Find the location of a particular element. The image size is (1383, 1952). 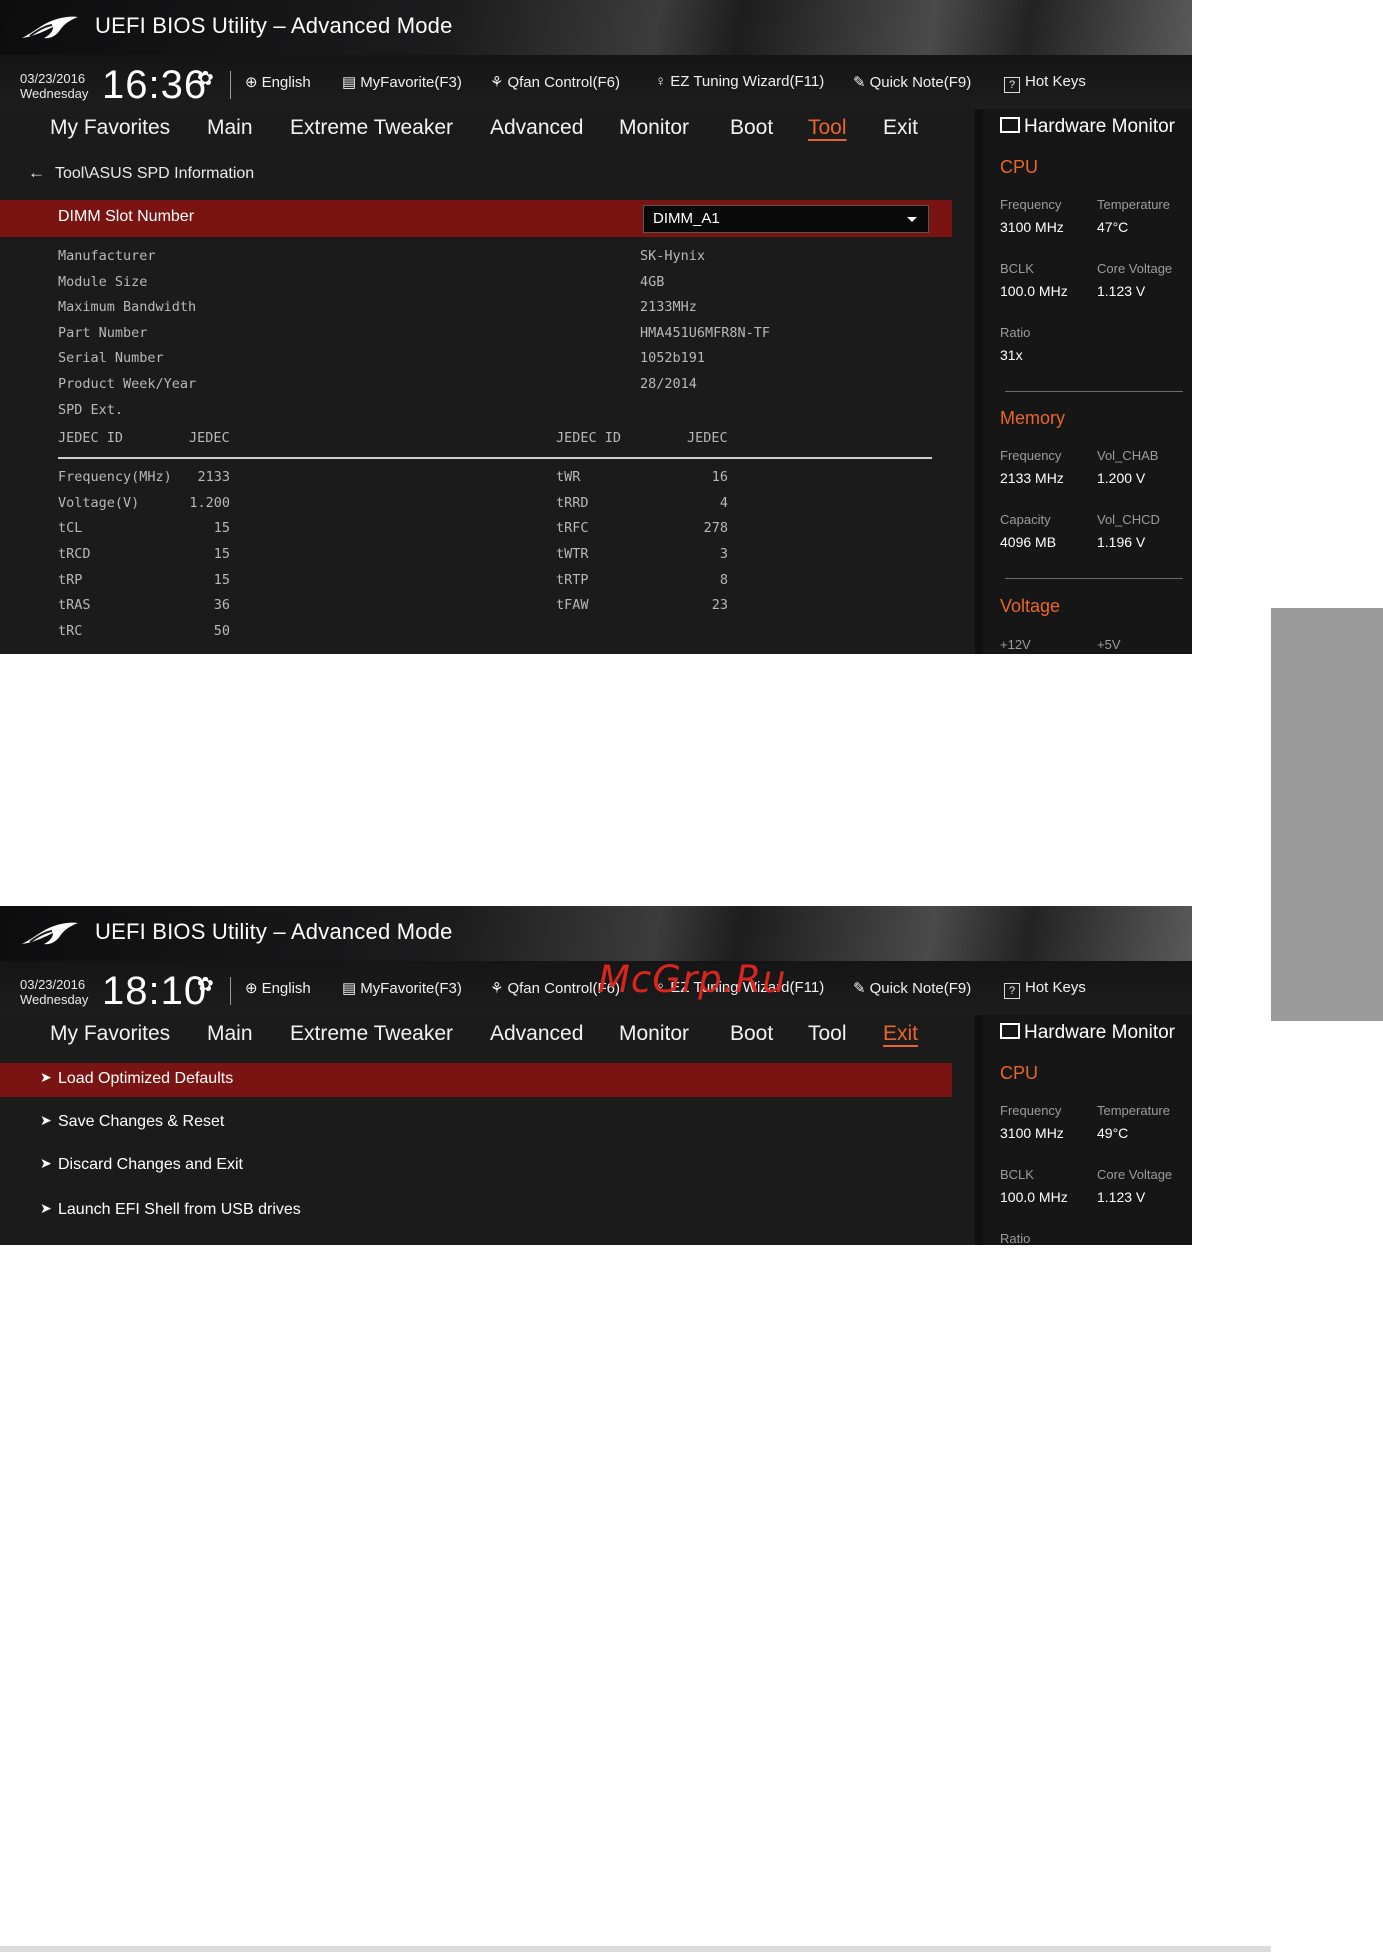

timing-name: tWTR is located at coordinates (572, 554).